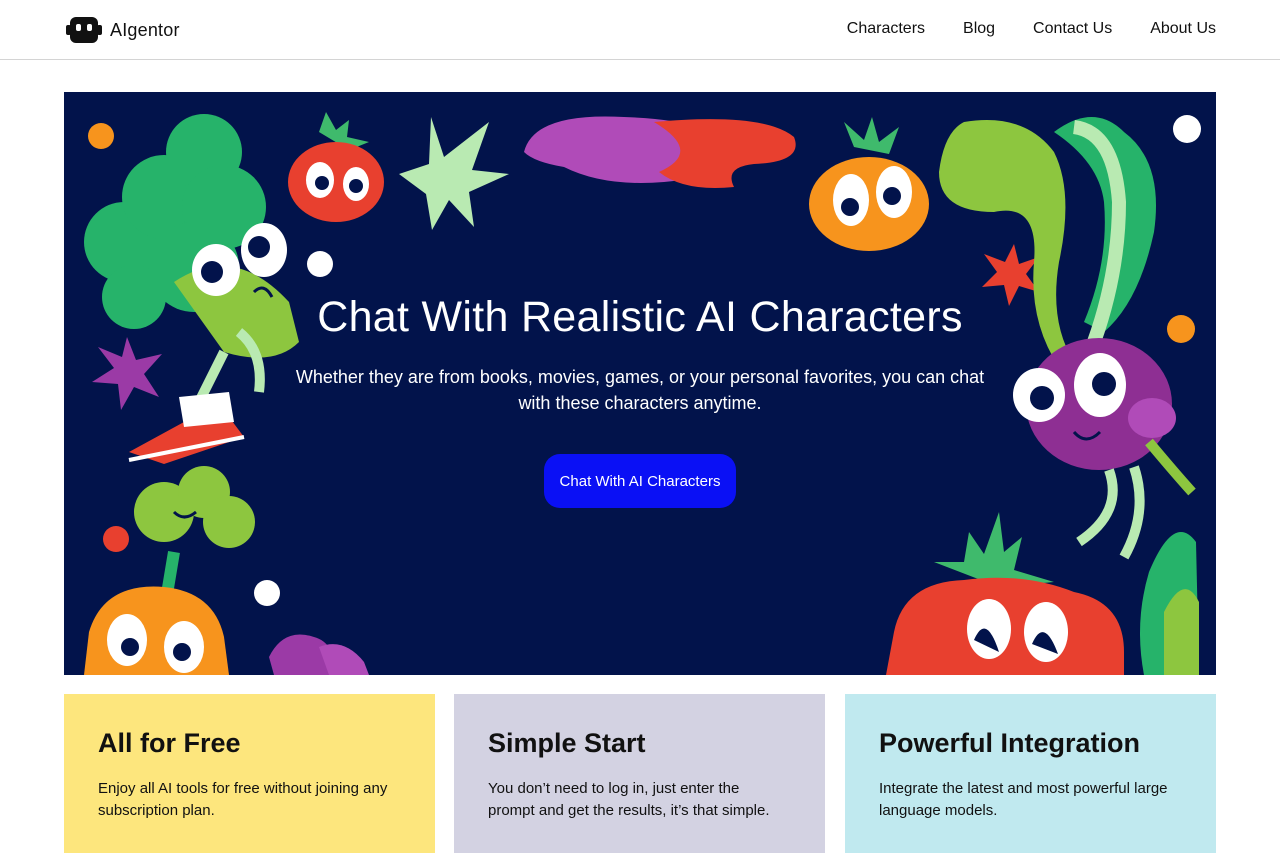 The width and height of the screenshot is (1280, 853). I want to click on main-nav: Characters Blog Contact Us About Us, so click(1031, 29).